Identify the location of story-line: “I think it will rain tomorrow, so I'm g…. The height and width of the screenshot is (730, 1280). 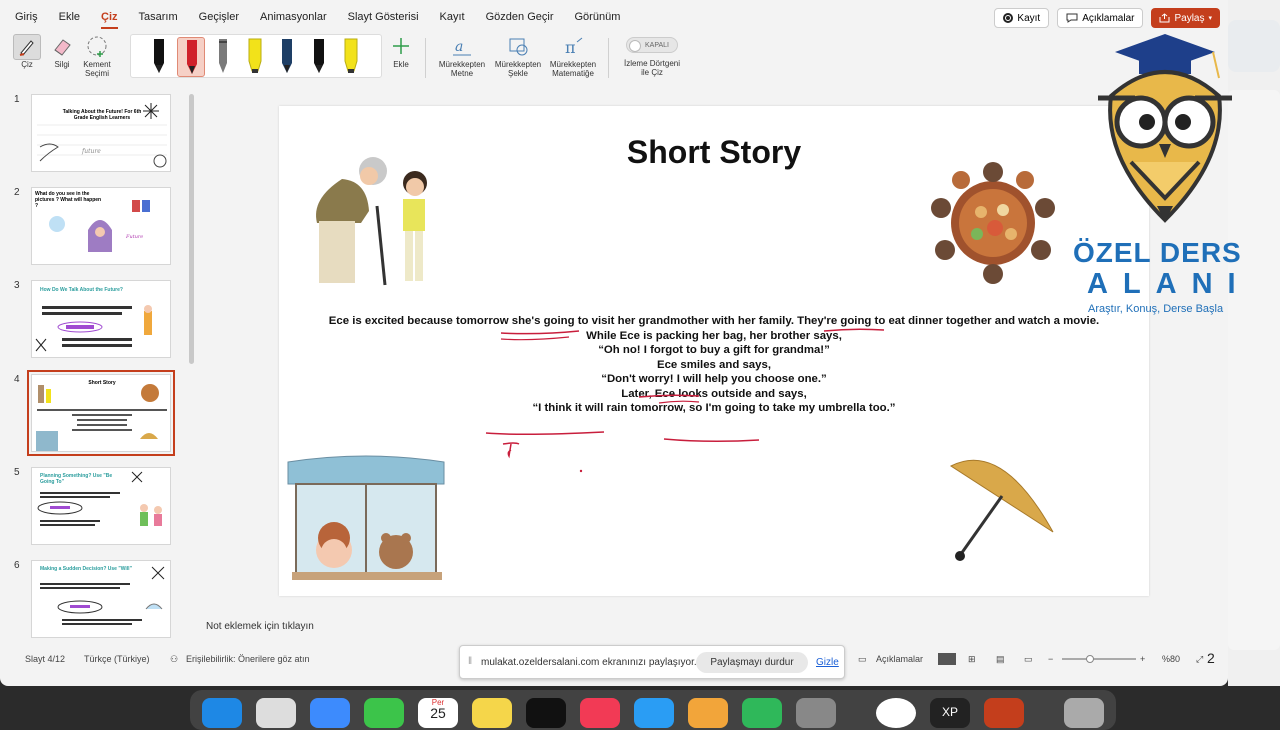
(714, 408).